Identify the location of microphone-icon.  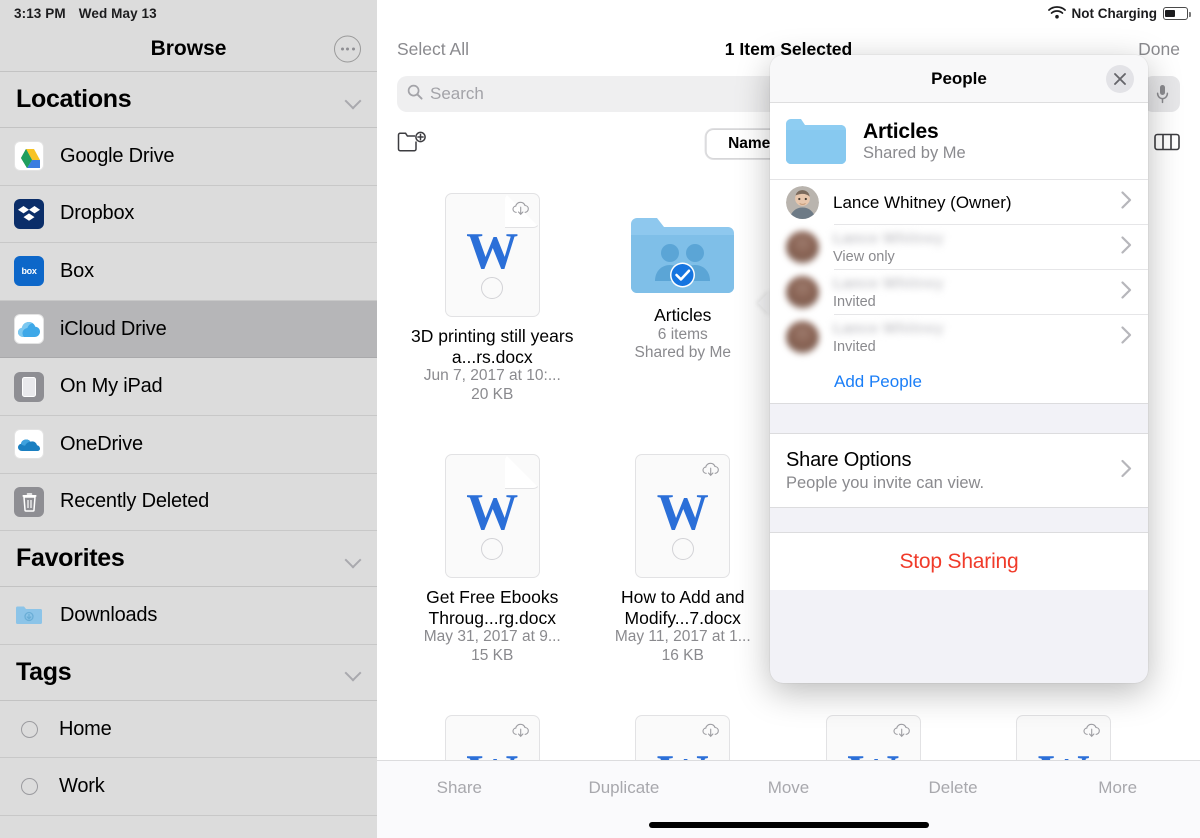
(1162, 94).